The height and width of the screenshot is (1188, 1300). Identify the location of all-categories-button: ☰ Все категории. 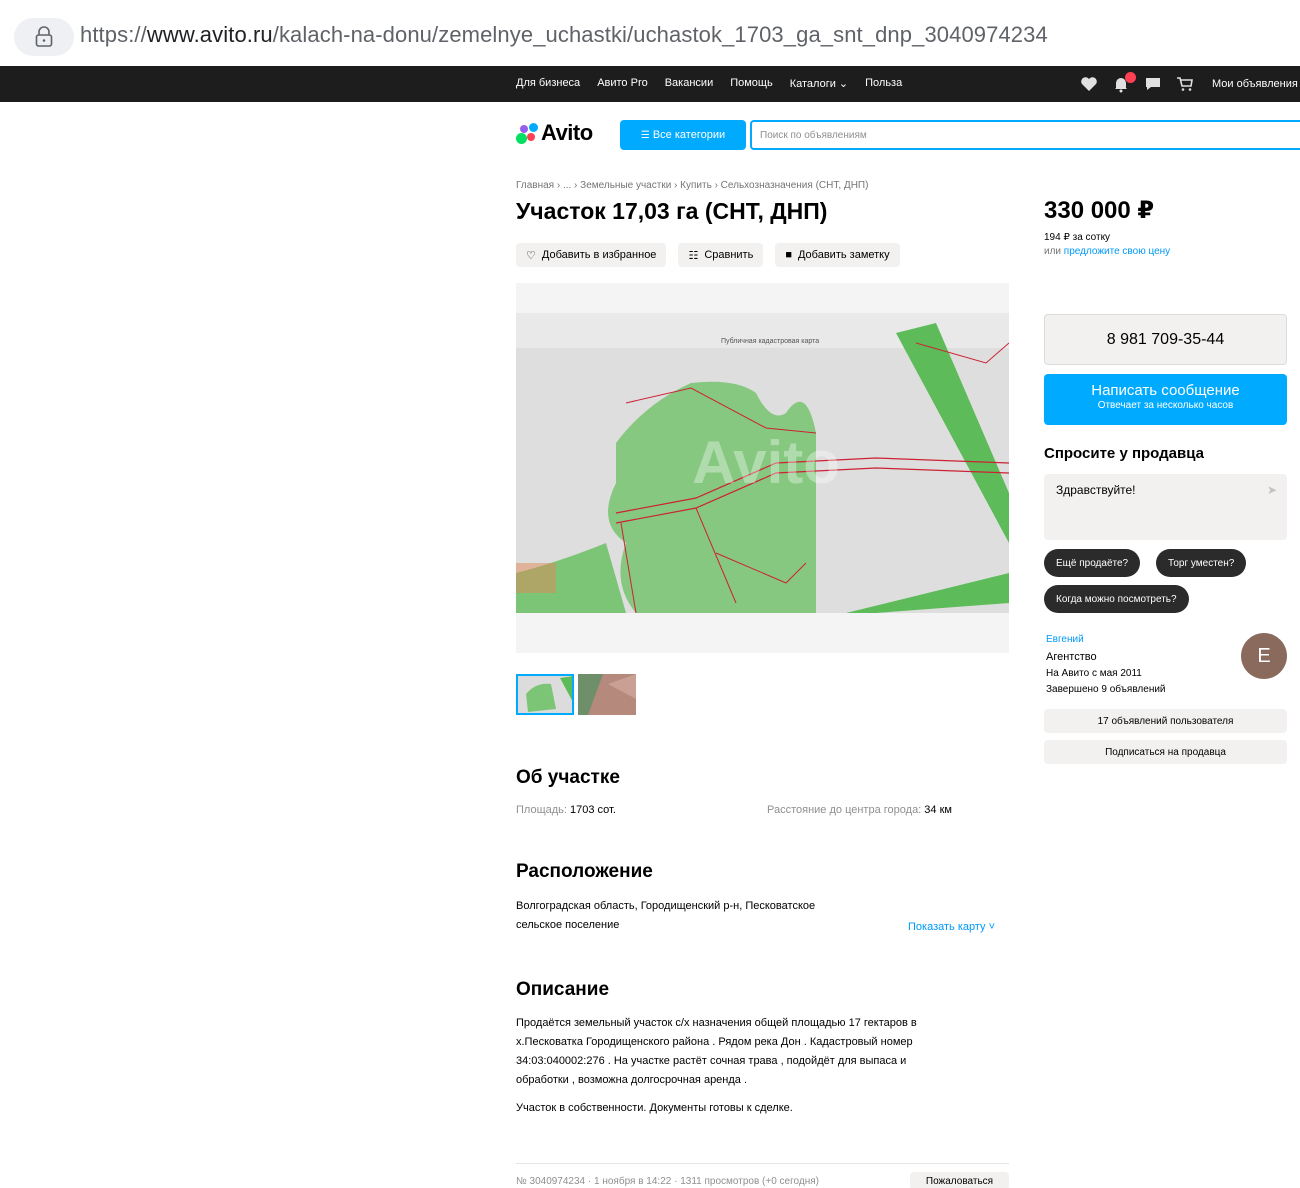
(683, 135).